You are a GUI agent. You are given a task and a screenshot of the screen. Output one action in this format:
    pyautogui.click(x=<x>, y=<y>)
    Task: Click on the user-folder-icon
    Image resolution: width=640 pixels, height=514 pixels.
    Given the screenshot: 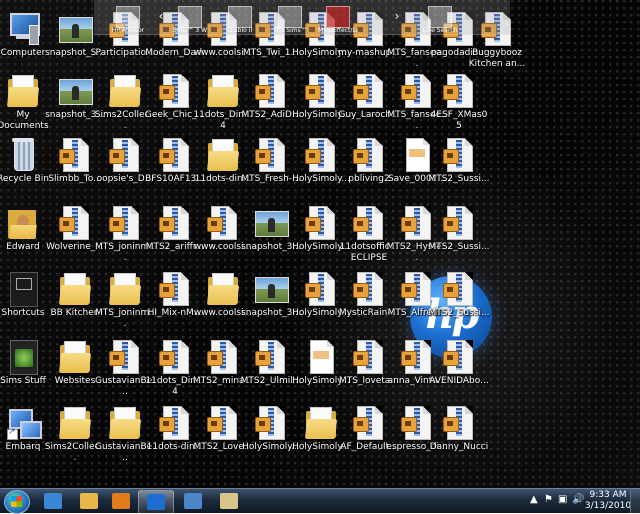 What is the action you would take?
    pyautogui.click(x=23, y=223)
    